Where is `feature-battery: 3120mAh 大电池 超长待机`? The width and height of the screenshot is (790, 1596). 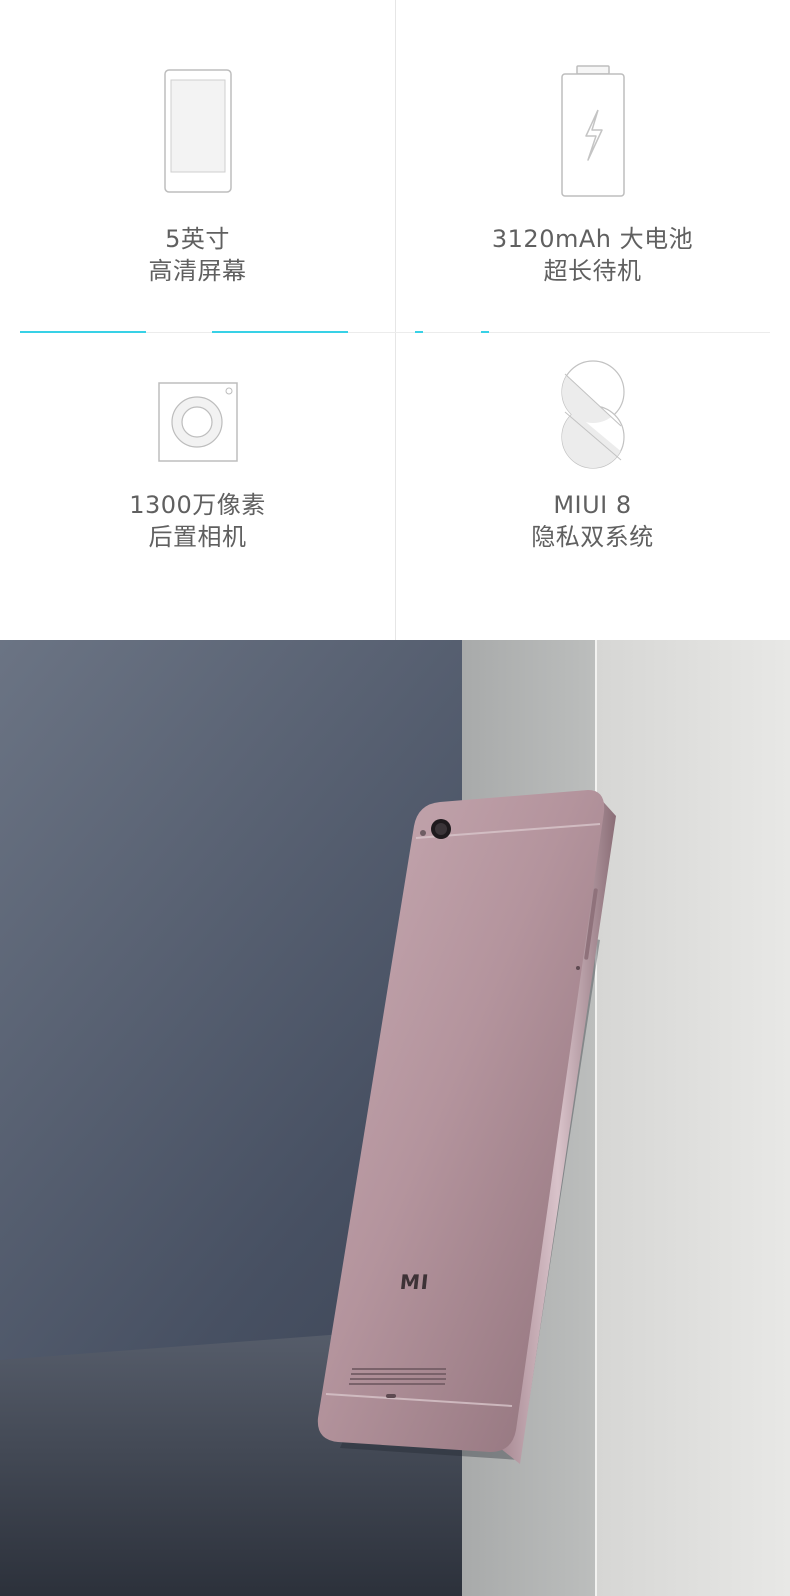 feature-battery: 3120mAh 大电池 超长待机 is located at coordinates (592, 166).